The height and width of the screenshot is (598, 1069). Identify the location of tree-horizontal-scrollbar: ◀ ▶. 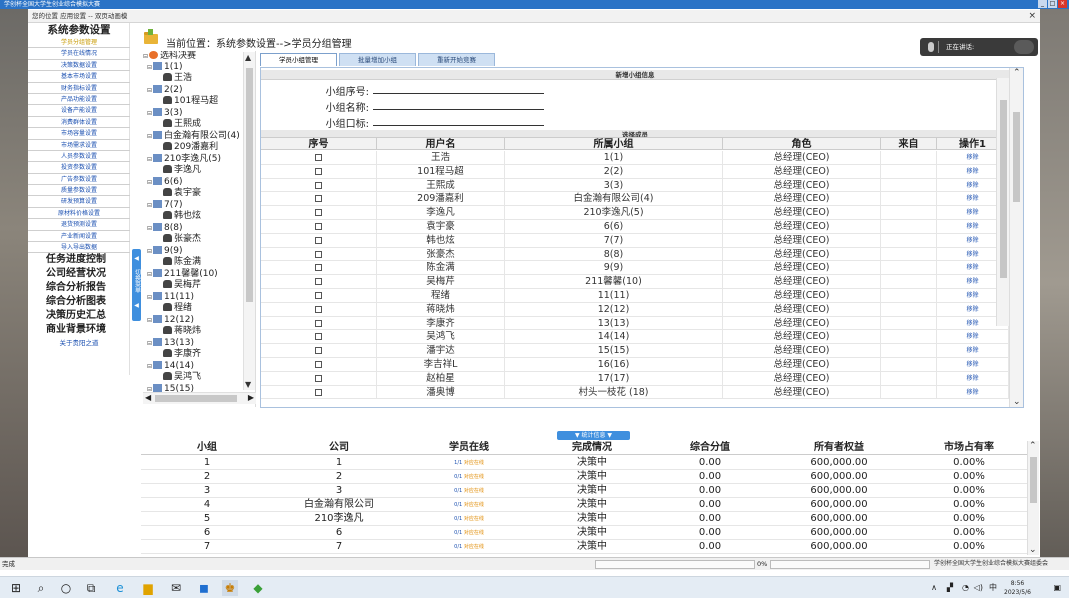
(199, 398).